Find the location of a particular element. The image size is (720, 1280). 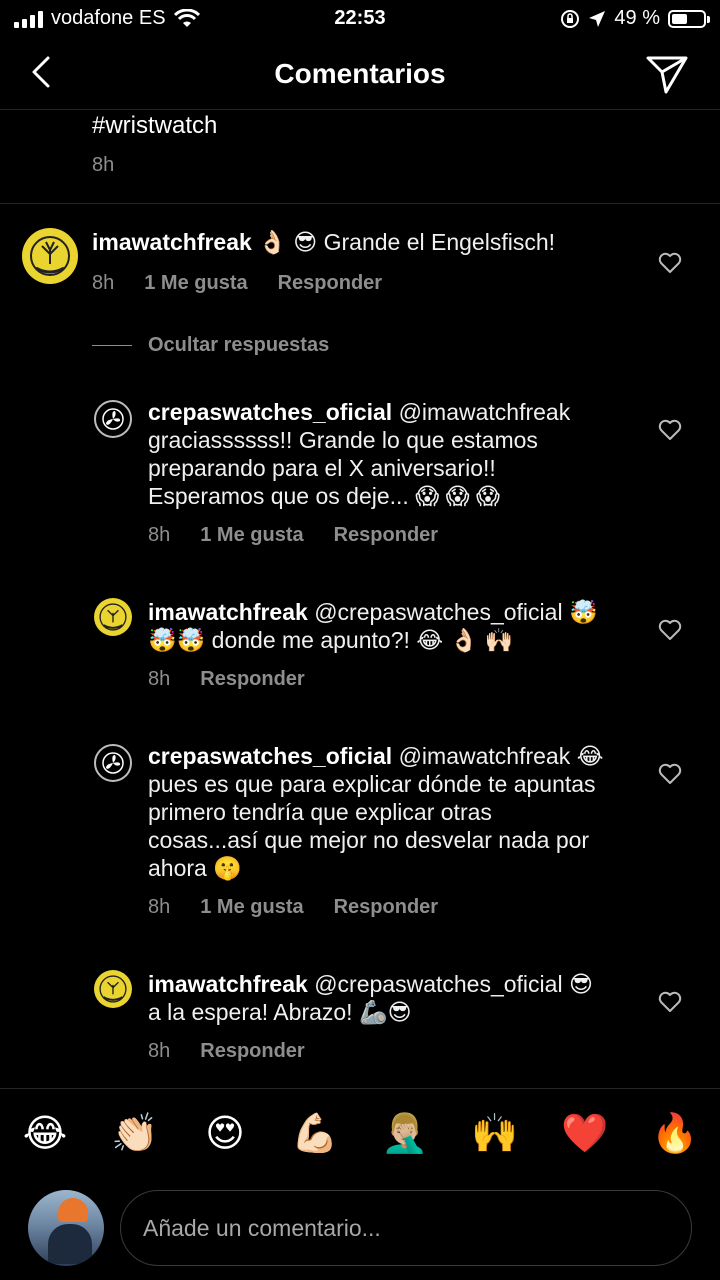

emoji-heart-eyes-button: 😍 is located at coordinates (225, 1133).